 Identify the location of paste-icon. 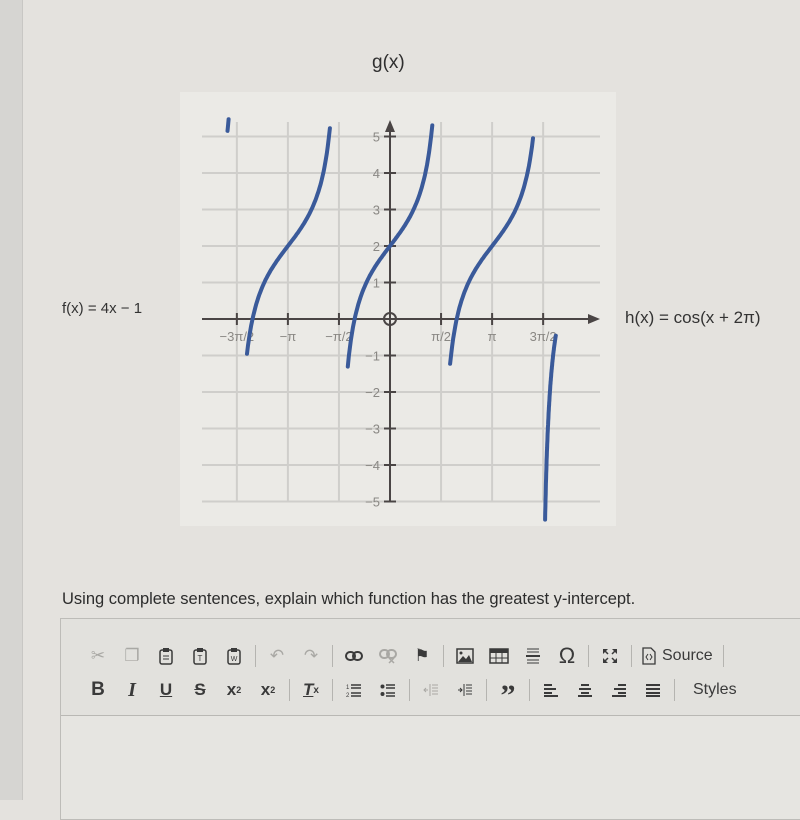
(166, 656).